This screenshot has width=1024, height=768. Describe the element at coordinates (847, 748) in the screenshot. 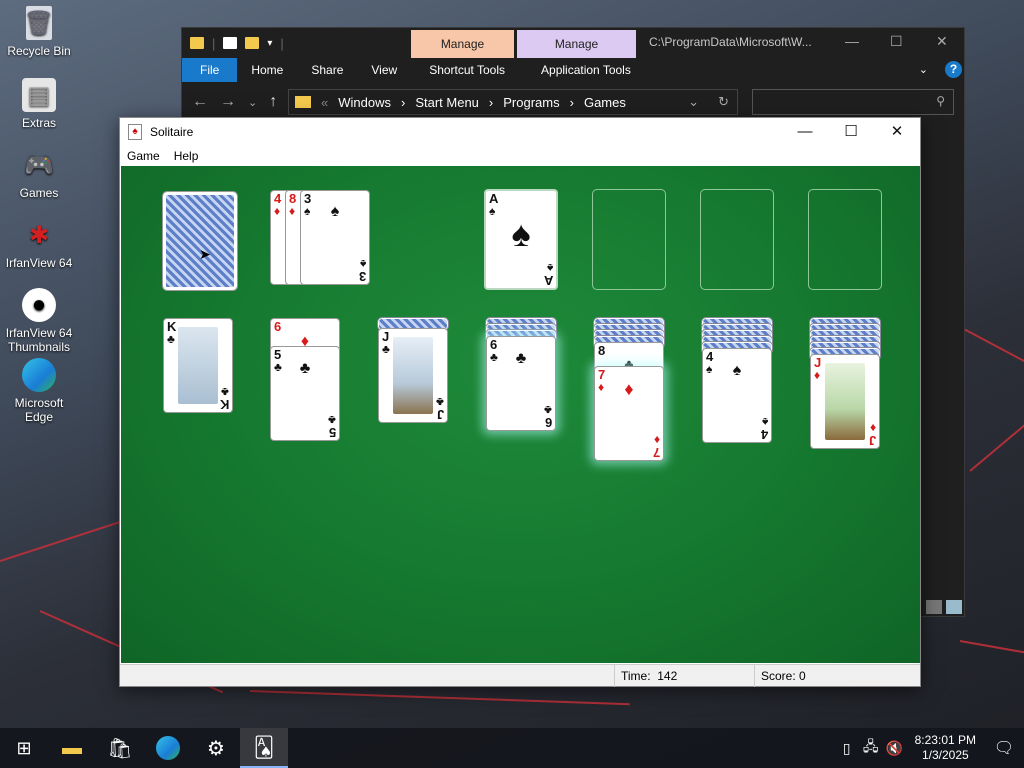

I see `usb-icon: ▯` at that location.